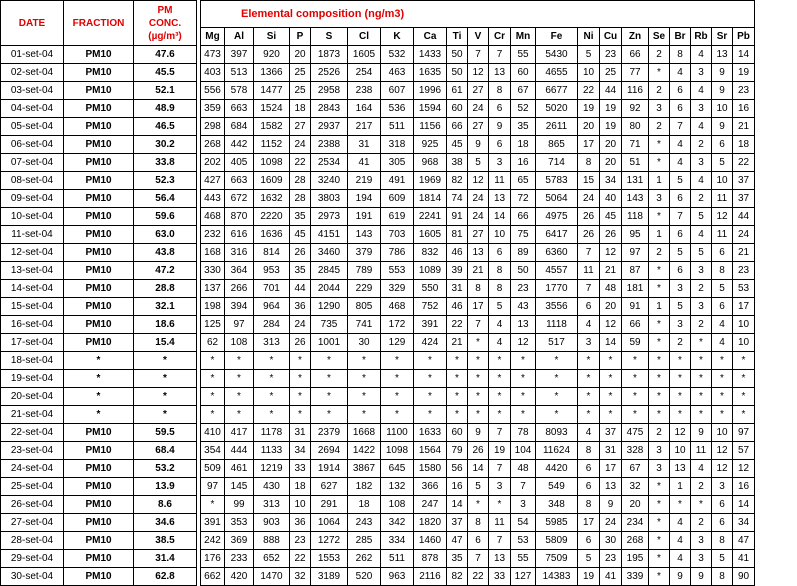  Describe the element at coordinates (523, 576) in the screenshot. I see `value-cell-mn: 127` at that location.